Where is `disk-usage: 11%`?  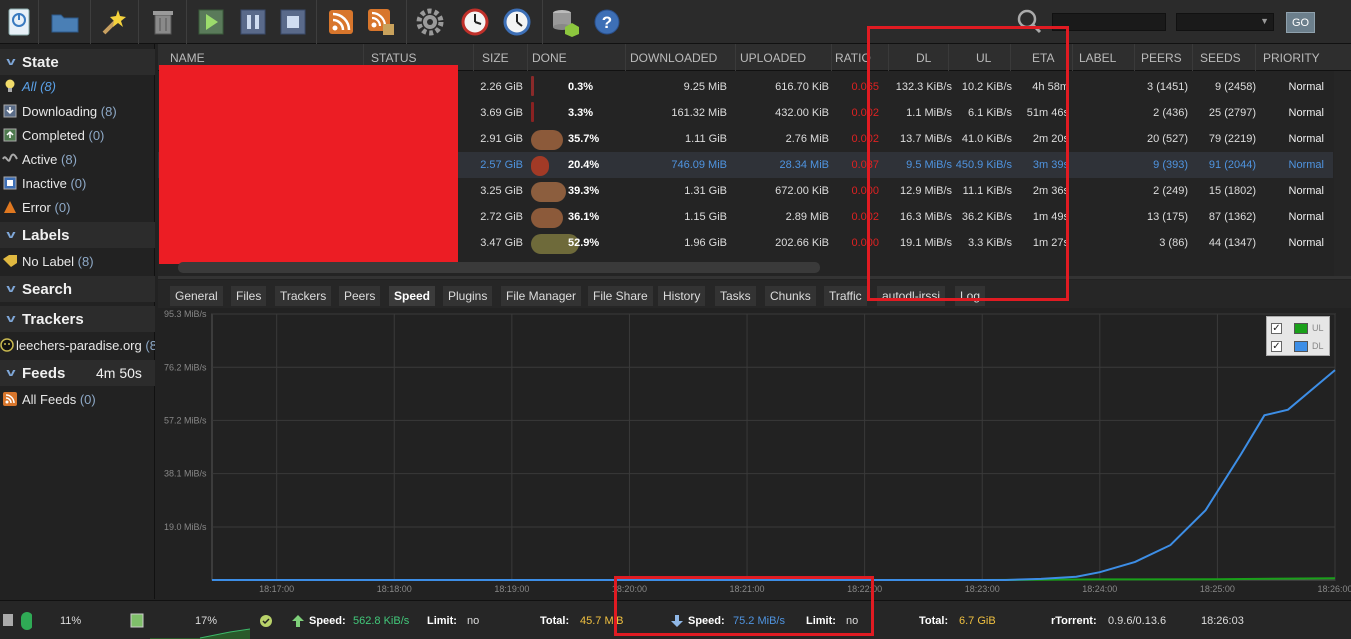 disk-usage: 11% is located at coordinates (71, 621).